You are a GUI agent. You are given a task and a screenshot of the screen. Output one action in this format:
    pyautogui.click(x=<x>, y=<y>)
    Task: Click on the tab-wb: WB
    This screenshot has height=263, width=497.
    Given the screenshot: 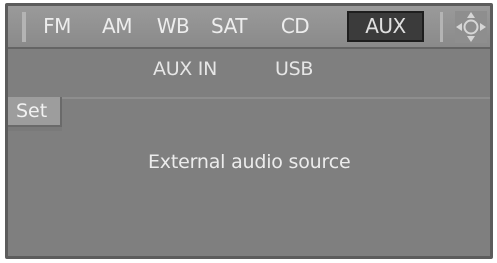 What is the action you would take?
    pyautogui.click(x=173, y=26)
    